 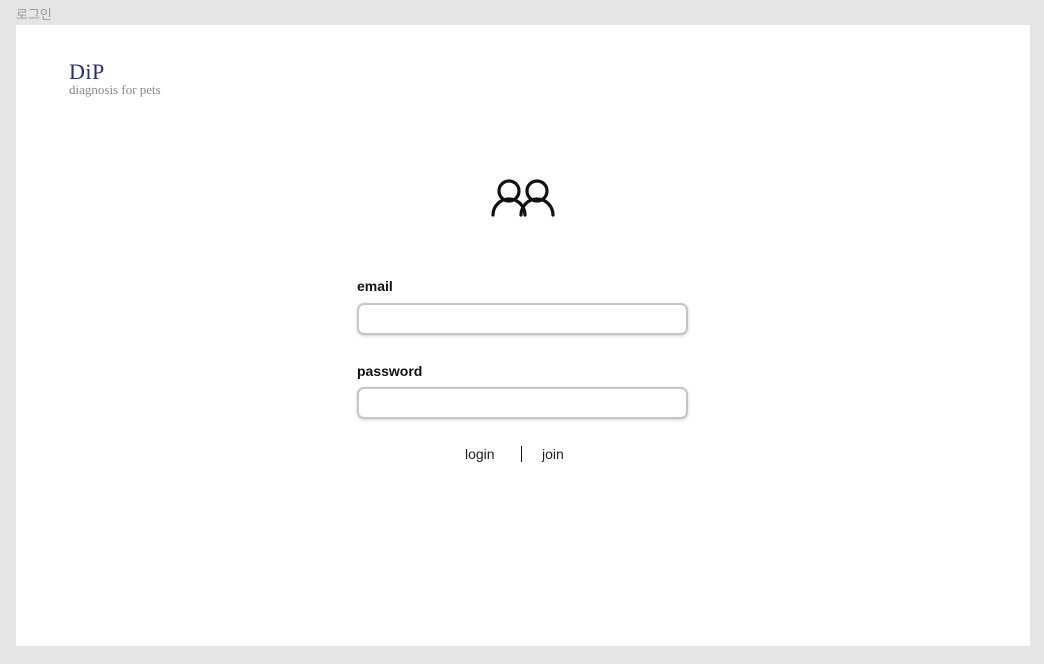 I want to click on password-field, so click(x=522, y=403).